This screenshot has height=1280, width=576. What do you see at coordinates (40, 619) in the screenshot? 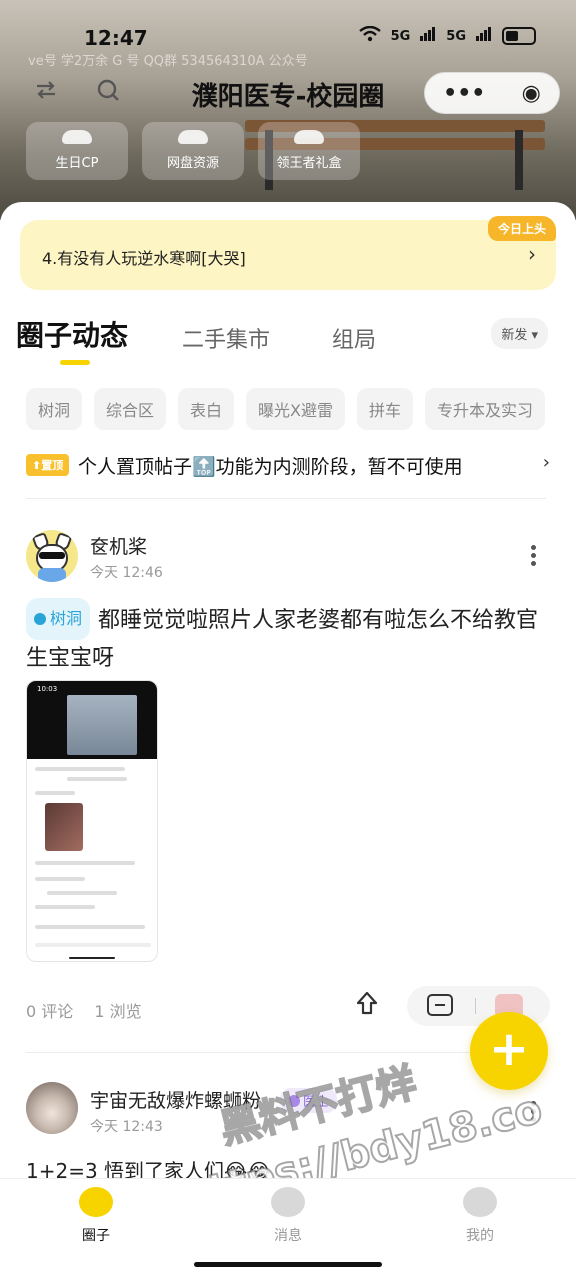
I see `topic-icon` at bounding box center [40, 619].